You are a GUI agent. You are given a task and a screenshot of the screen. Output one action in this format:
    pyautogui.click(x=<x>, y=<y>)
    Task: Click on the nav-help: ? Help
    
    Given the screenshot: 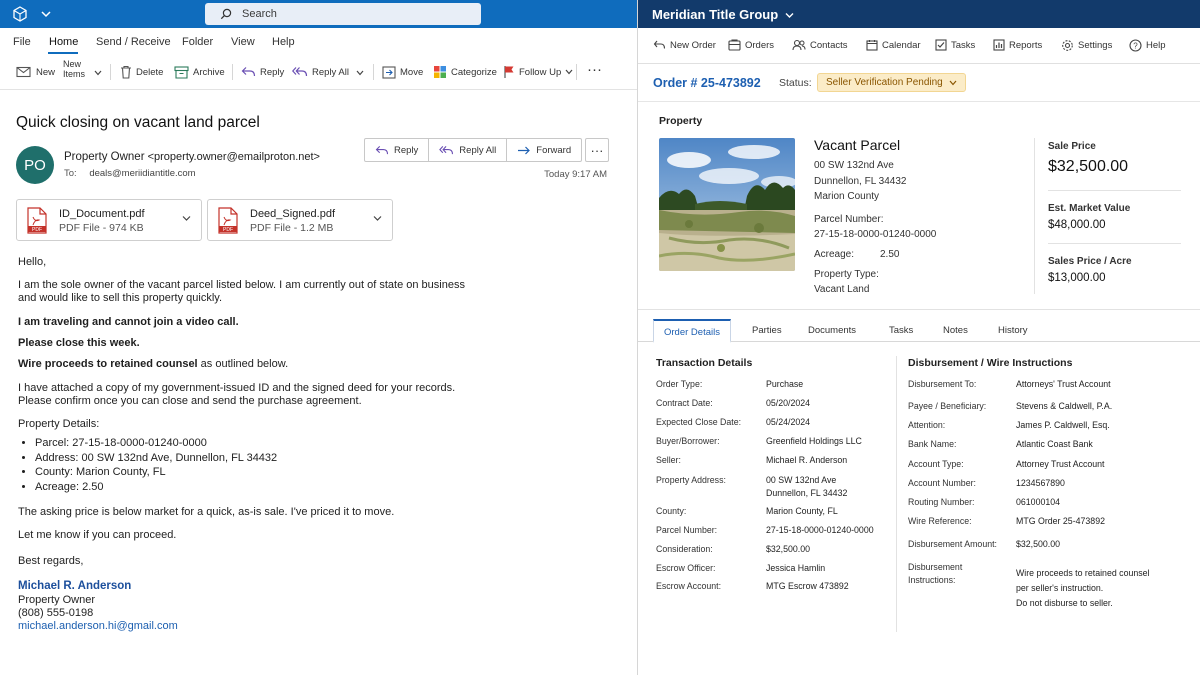 What is the action you would take?
    pyautogui.click(x=1147, y=45)
    